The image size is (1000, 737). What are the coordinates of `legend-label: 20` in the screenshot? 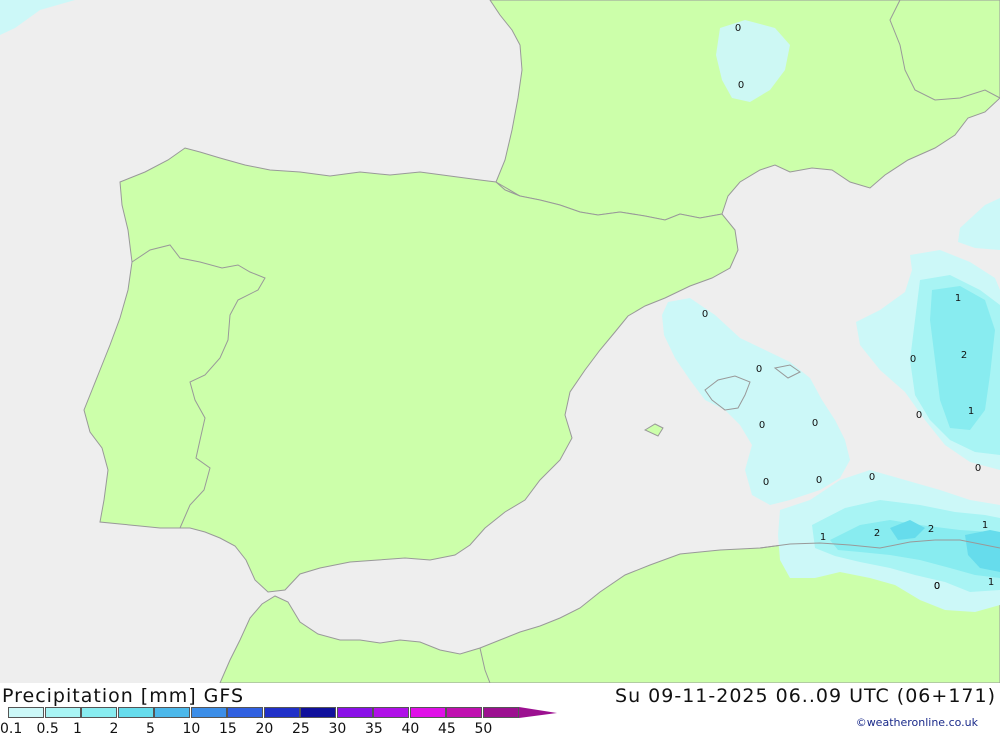 It's located at (264, 729).